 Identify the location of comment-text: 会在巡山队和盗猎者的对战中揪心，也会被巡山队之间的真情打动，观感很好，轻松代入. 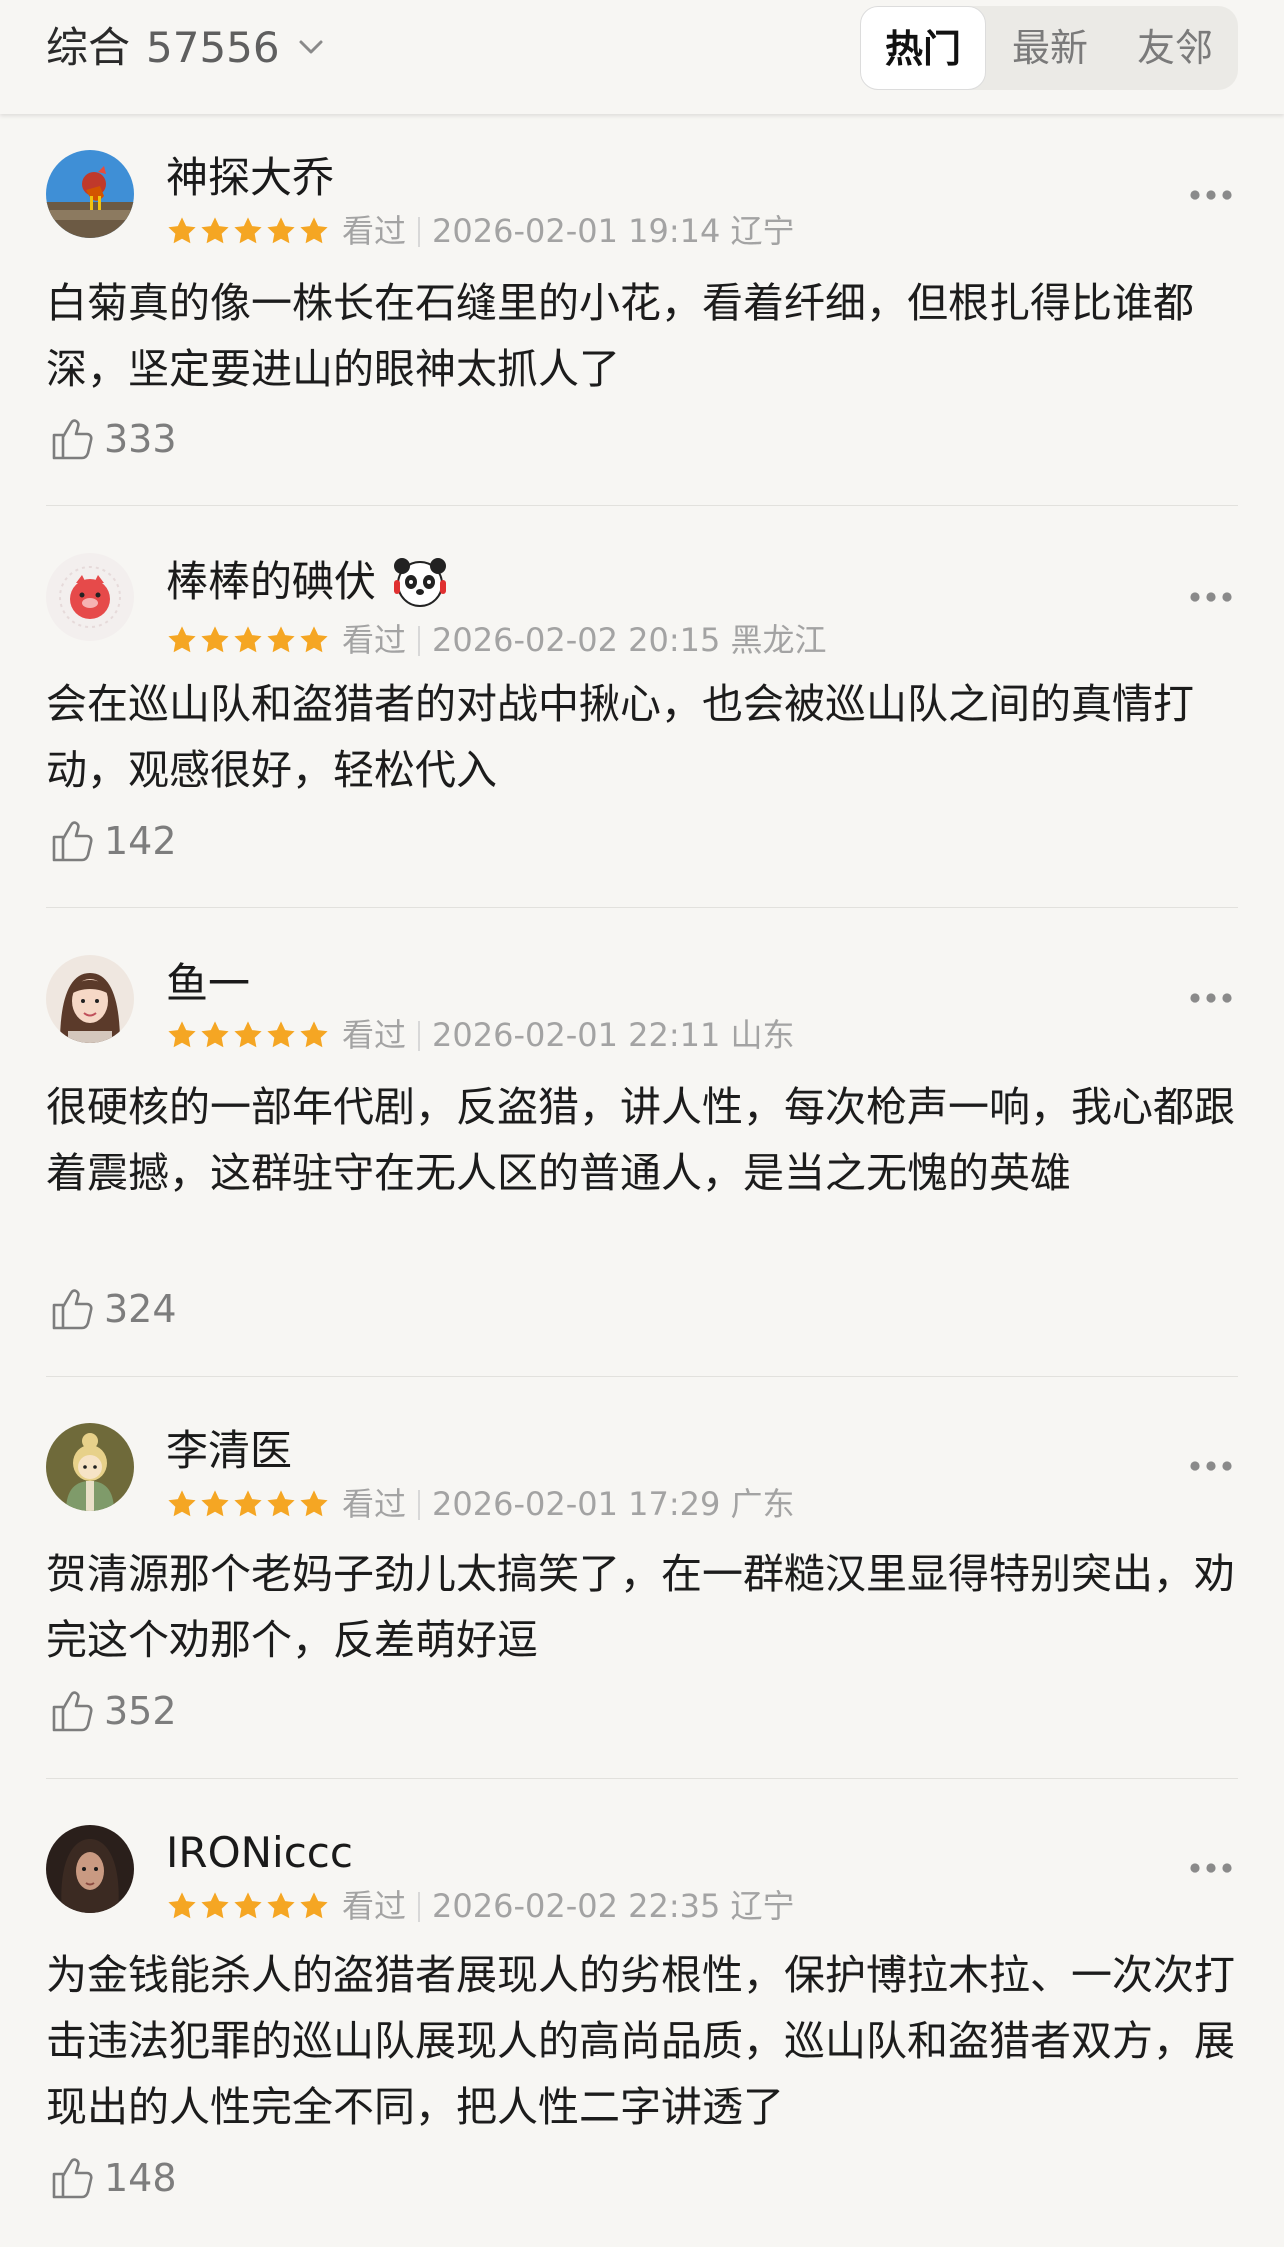
(620, 737).